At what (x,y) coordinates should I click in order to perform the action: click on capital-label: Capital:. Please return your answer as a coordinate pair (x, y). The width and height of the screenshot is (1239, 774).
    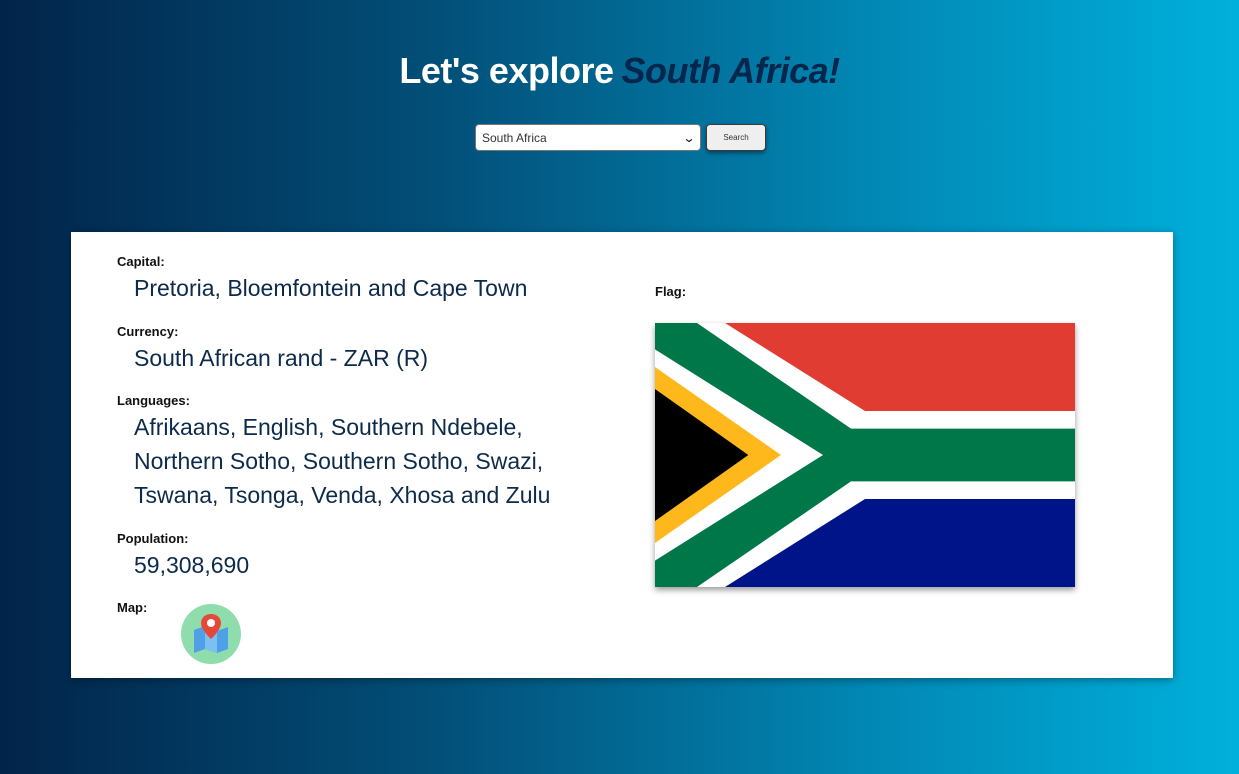
    Looking at the image, I should click on (141, 261).